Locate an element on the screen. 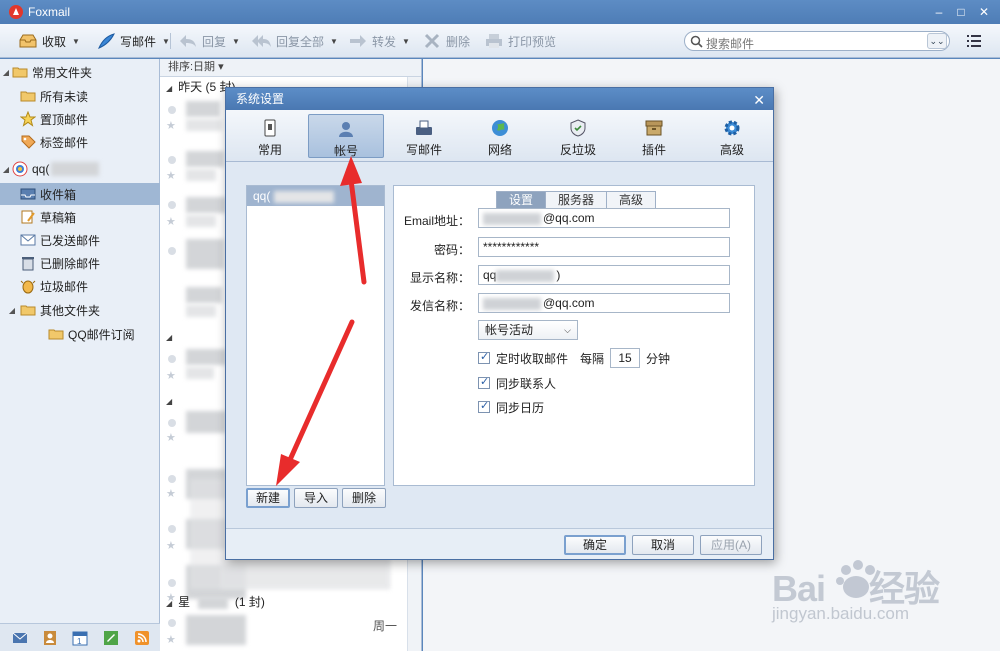  sync-calendar-label: 同步日历 is located at coordinates (520, 407).